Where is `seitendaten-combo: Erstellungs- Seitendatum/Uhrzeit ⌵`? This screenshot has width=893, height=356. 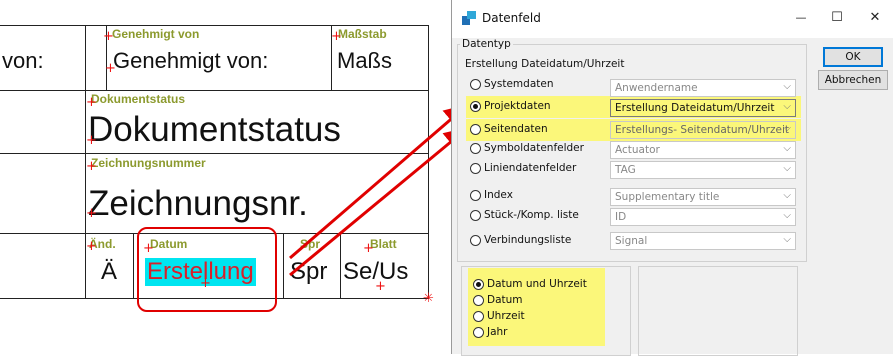 seitendaten-combo: Erstellungs- Seitendatum/Uhrzeit ⌵ is located at coordinates (703, 130).